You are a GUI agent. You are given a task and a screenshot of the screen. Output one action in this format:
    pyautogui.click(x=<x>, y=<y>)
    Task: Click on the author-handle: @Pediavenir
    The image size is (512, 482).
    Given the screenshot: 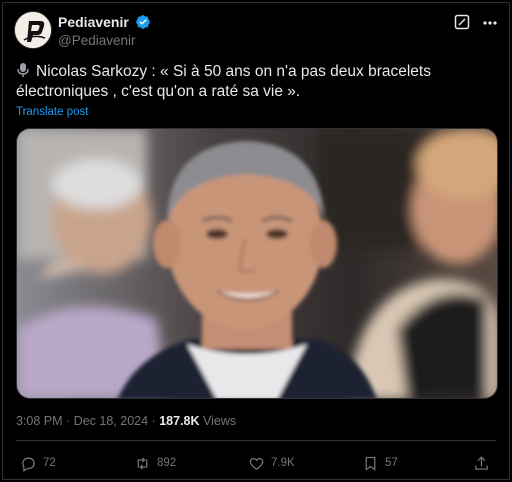 What is the action you would take?
    pyautogui.click(x=104, y=40)
    